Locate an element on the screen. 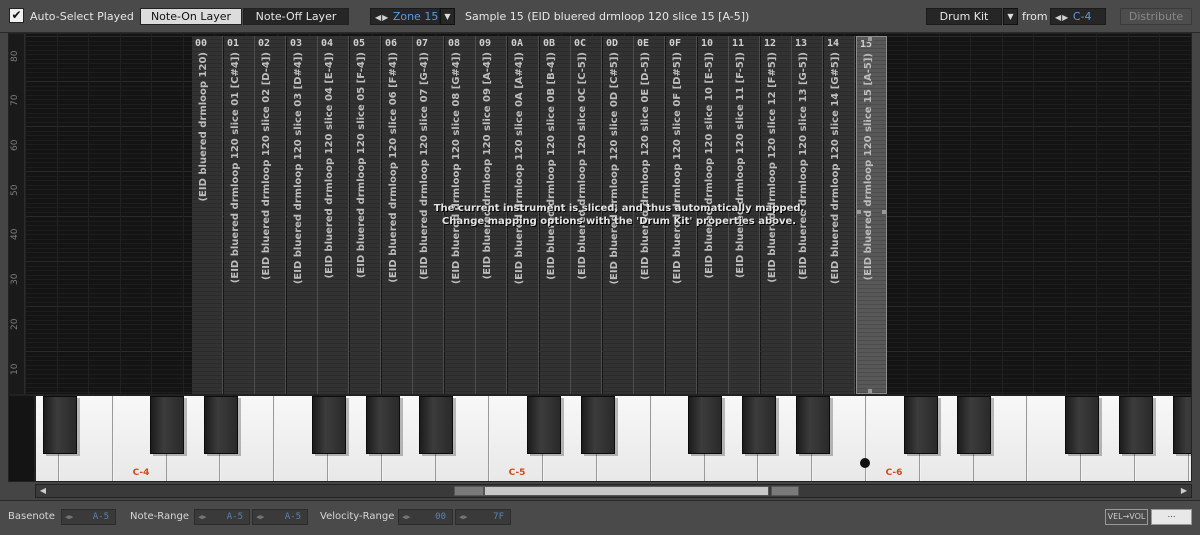  zone-index-label: 0A is located at coordinates (517, 43).